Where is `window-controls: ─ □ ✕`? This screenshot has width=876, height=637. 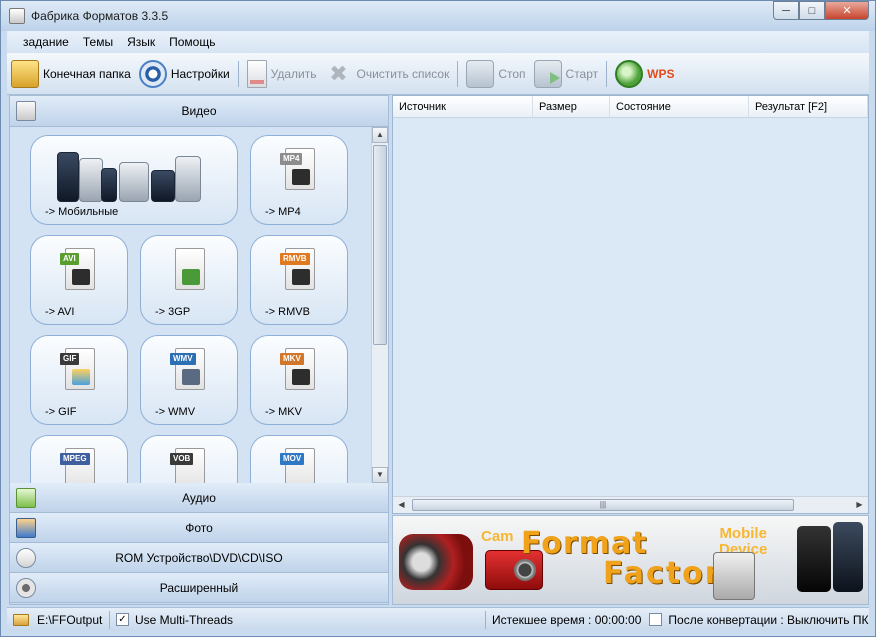 window-controls: ─ □ ✕ is located at coordinates (821, 10).